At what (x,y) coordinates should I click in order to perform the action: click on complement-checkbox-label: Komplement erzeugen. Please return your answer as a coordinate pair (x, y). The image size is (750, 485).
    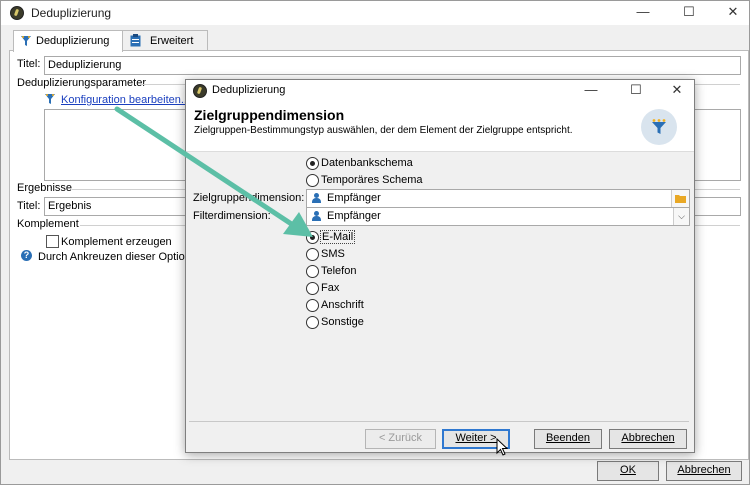
    Looking at the image, I should click on (116, 242).